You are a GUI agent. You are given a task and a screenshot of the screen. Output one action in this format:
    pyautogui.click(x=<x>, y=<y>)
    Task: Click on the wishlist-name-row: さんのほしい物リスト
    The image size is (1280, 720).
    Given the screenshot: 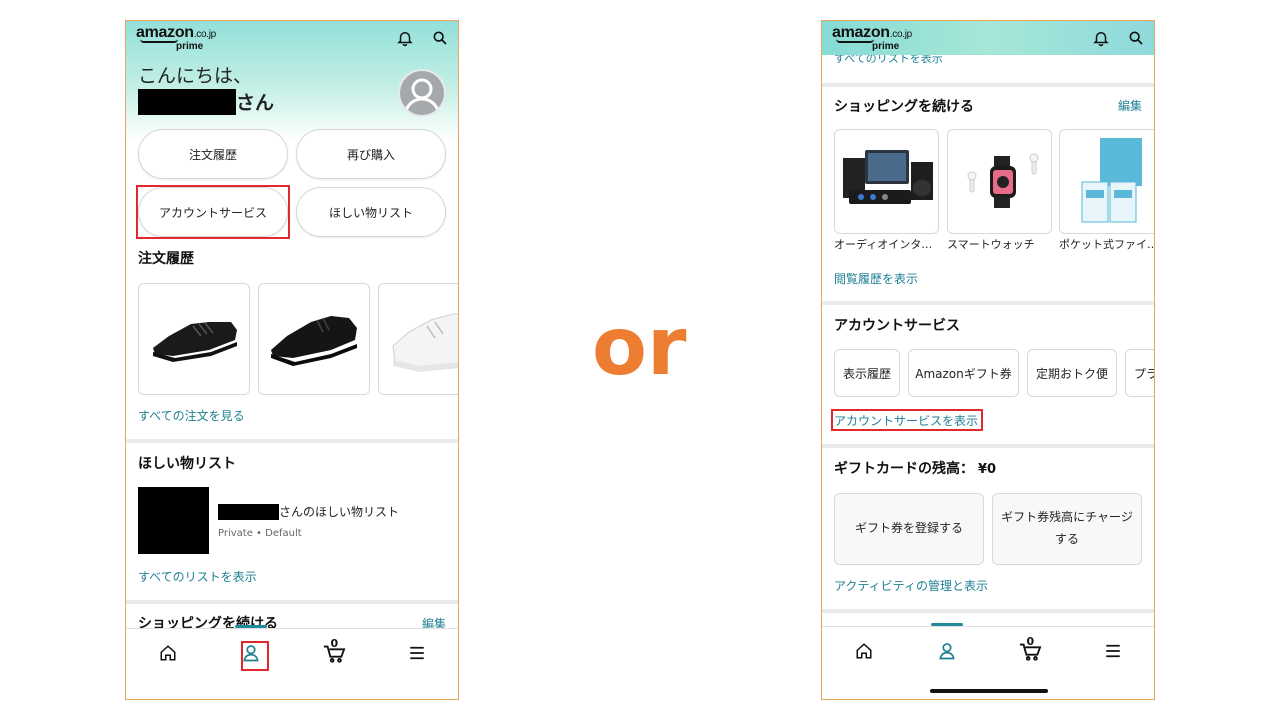 What is the action you would take?
    pyautogui.click(x=308, y=511)
    